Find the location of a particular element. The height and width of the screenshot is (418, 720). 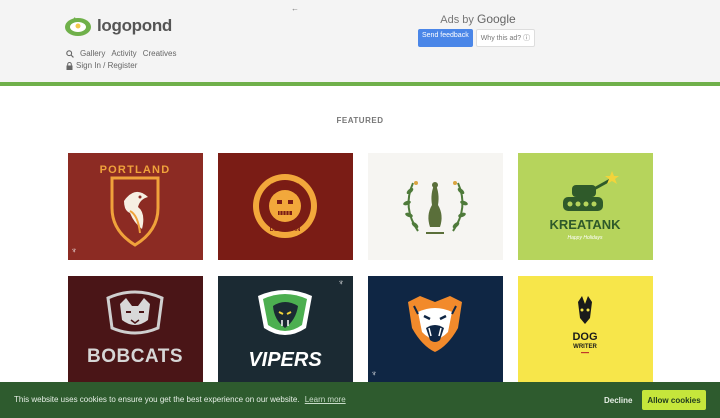

ads-by-google: Ads by Google is located at coordinates (478, 19).